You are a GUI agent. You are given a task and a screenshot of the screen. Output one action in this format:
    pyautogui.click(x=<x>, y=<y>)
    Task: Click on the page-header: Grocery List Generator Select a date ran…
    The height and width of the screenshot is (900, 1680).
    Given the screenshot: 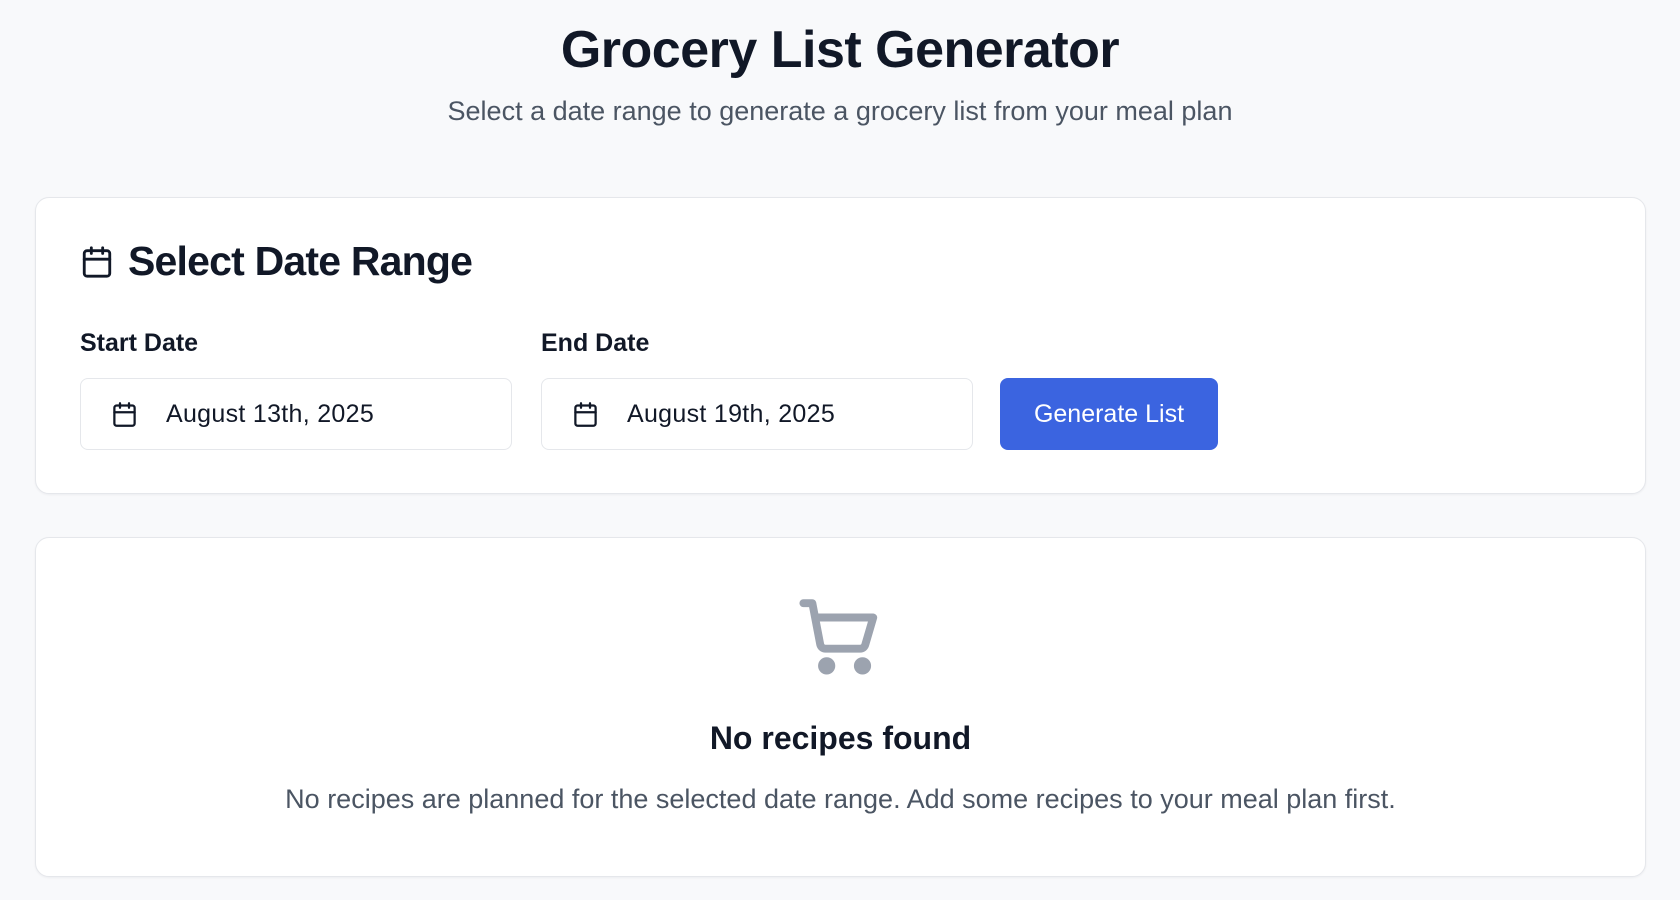 What is the action you would take?
    pyautogui.click(x=840, y=64)
    